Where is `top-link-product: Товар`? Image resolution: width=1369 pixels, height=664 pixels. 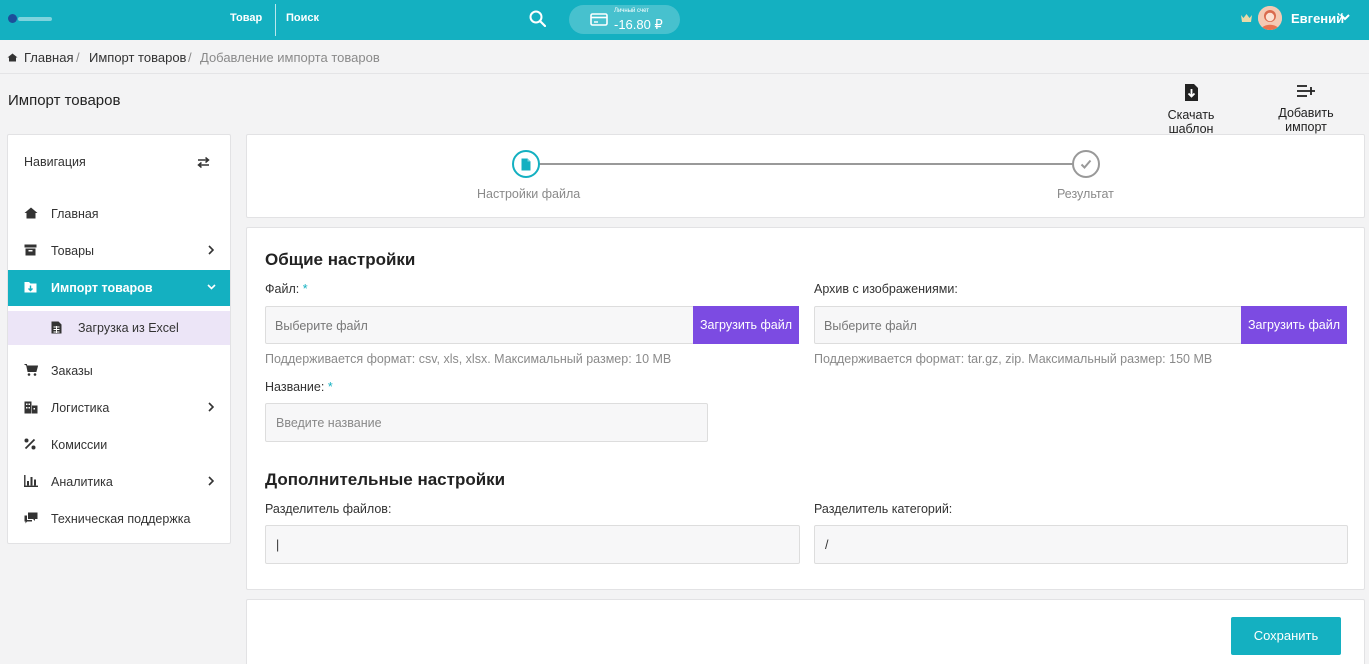
top-link-product: Товар is located at coordinates (246, 18).